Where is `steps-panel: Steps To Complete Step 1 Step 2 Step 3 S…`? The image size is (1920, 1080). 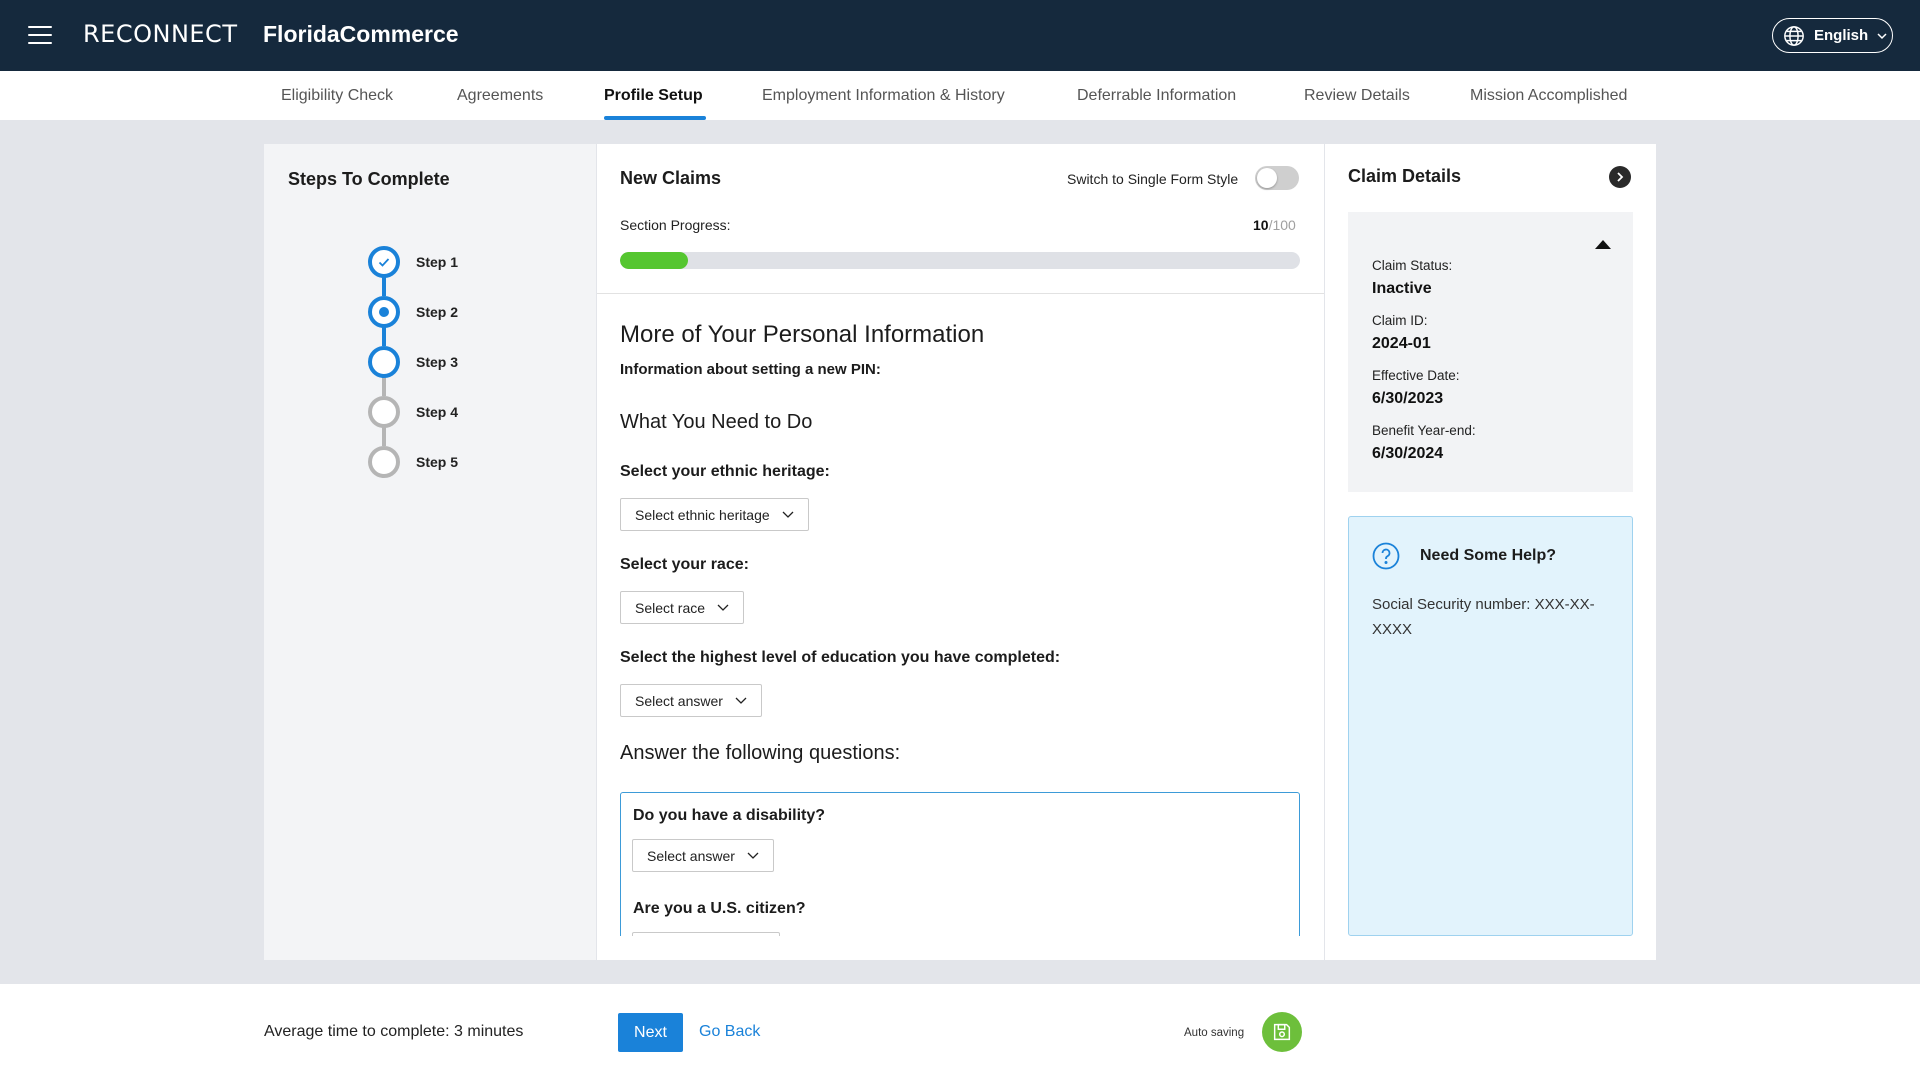 steps-panel: Steps To Complete Step 1 Step 2 Step 3 S… is located at coordinates (430, 552).